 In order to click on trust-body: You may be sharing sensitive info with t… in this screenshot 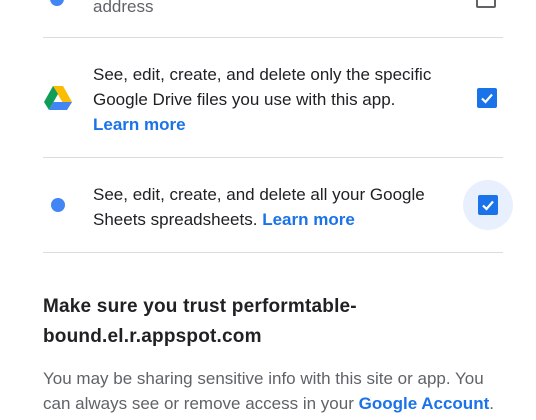, I will do `click(278, 391)`.